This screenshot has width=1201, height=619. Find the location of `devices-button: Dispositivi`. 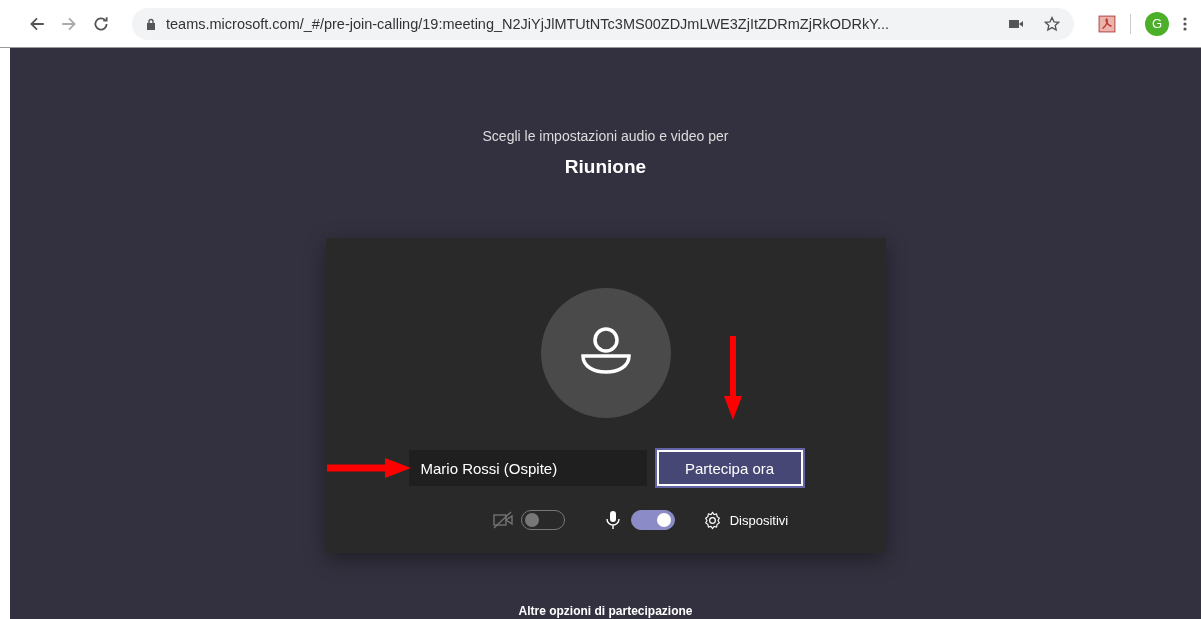

devices-button: Dispositivi is located at coordinates (745, 520).